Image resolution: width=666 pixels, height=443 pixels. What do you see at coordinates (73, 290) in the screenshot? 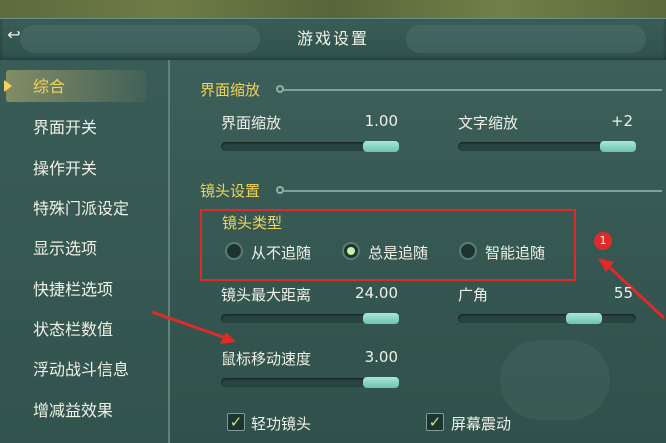
I see `sidebar-item-hotbar: 快捷栏选项` at bounding box center [73, 290].